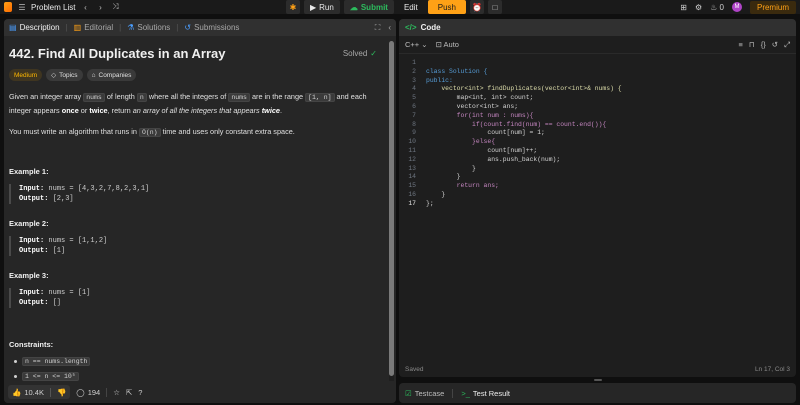 The height and width of the screenshot is (405, 800). What do you see at coordinates (378, 28) in the screenshot?
I see `expand-icon: ⛶` at bounding box center [378, 28].